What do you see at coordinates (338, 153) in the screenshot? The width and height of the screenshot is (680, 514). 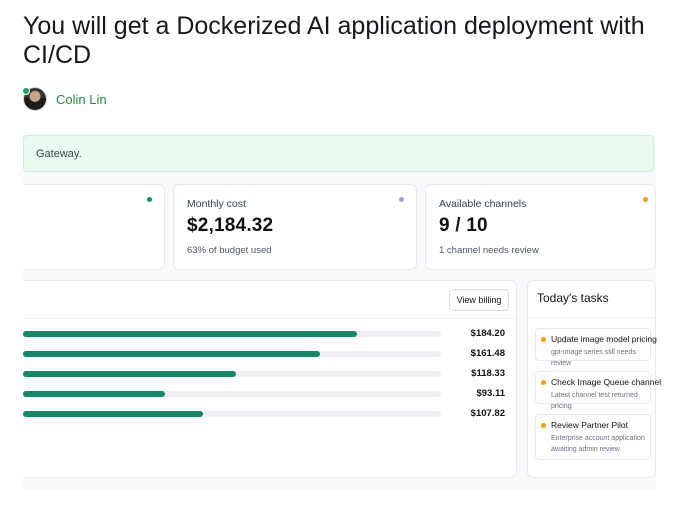 I see `gateway-banner: Gateway.` at bounding box center [338, 153].